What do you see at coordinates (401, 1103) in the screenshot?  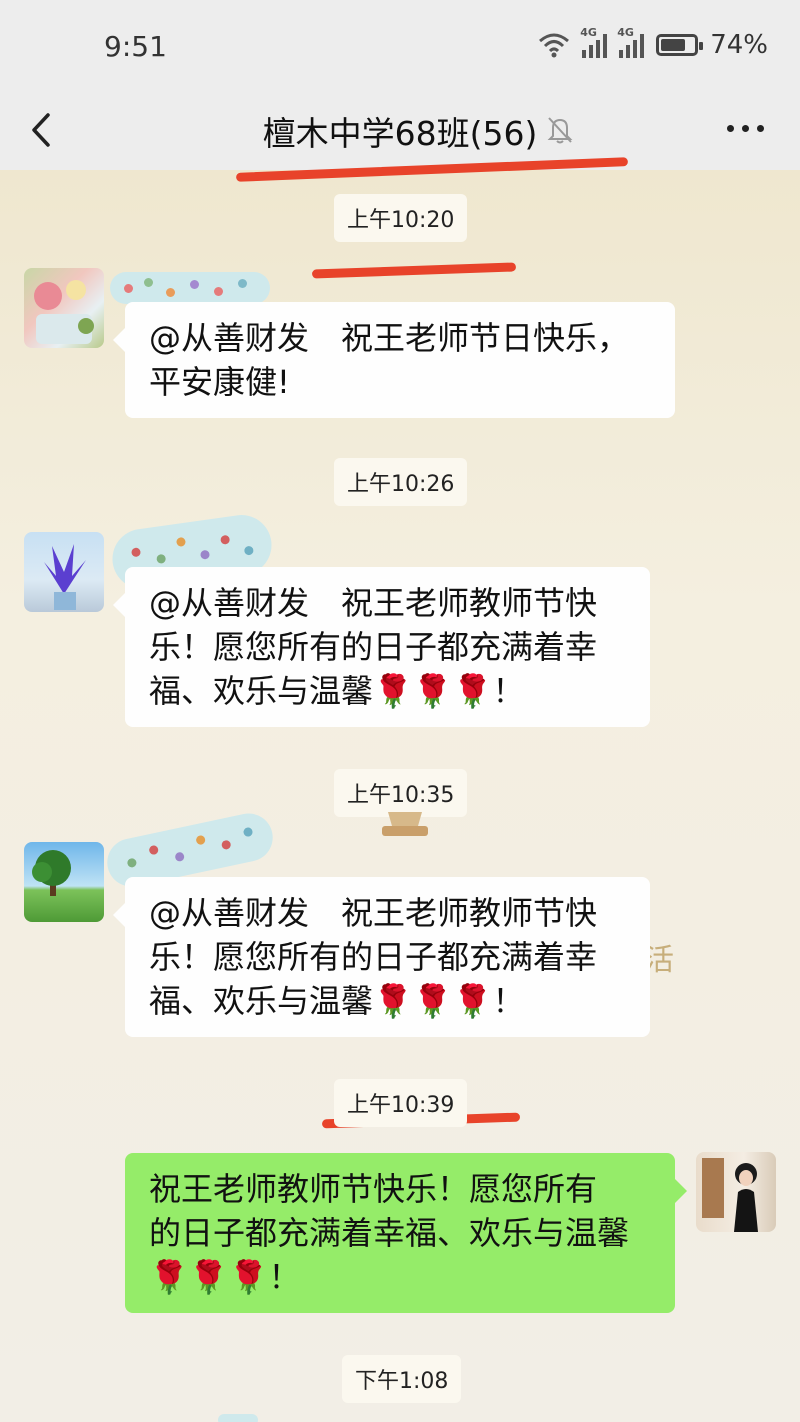 I see `message-timestamp: 上午10:39` at bounding box center [401, 1103].